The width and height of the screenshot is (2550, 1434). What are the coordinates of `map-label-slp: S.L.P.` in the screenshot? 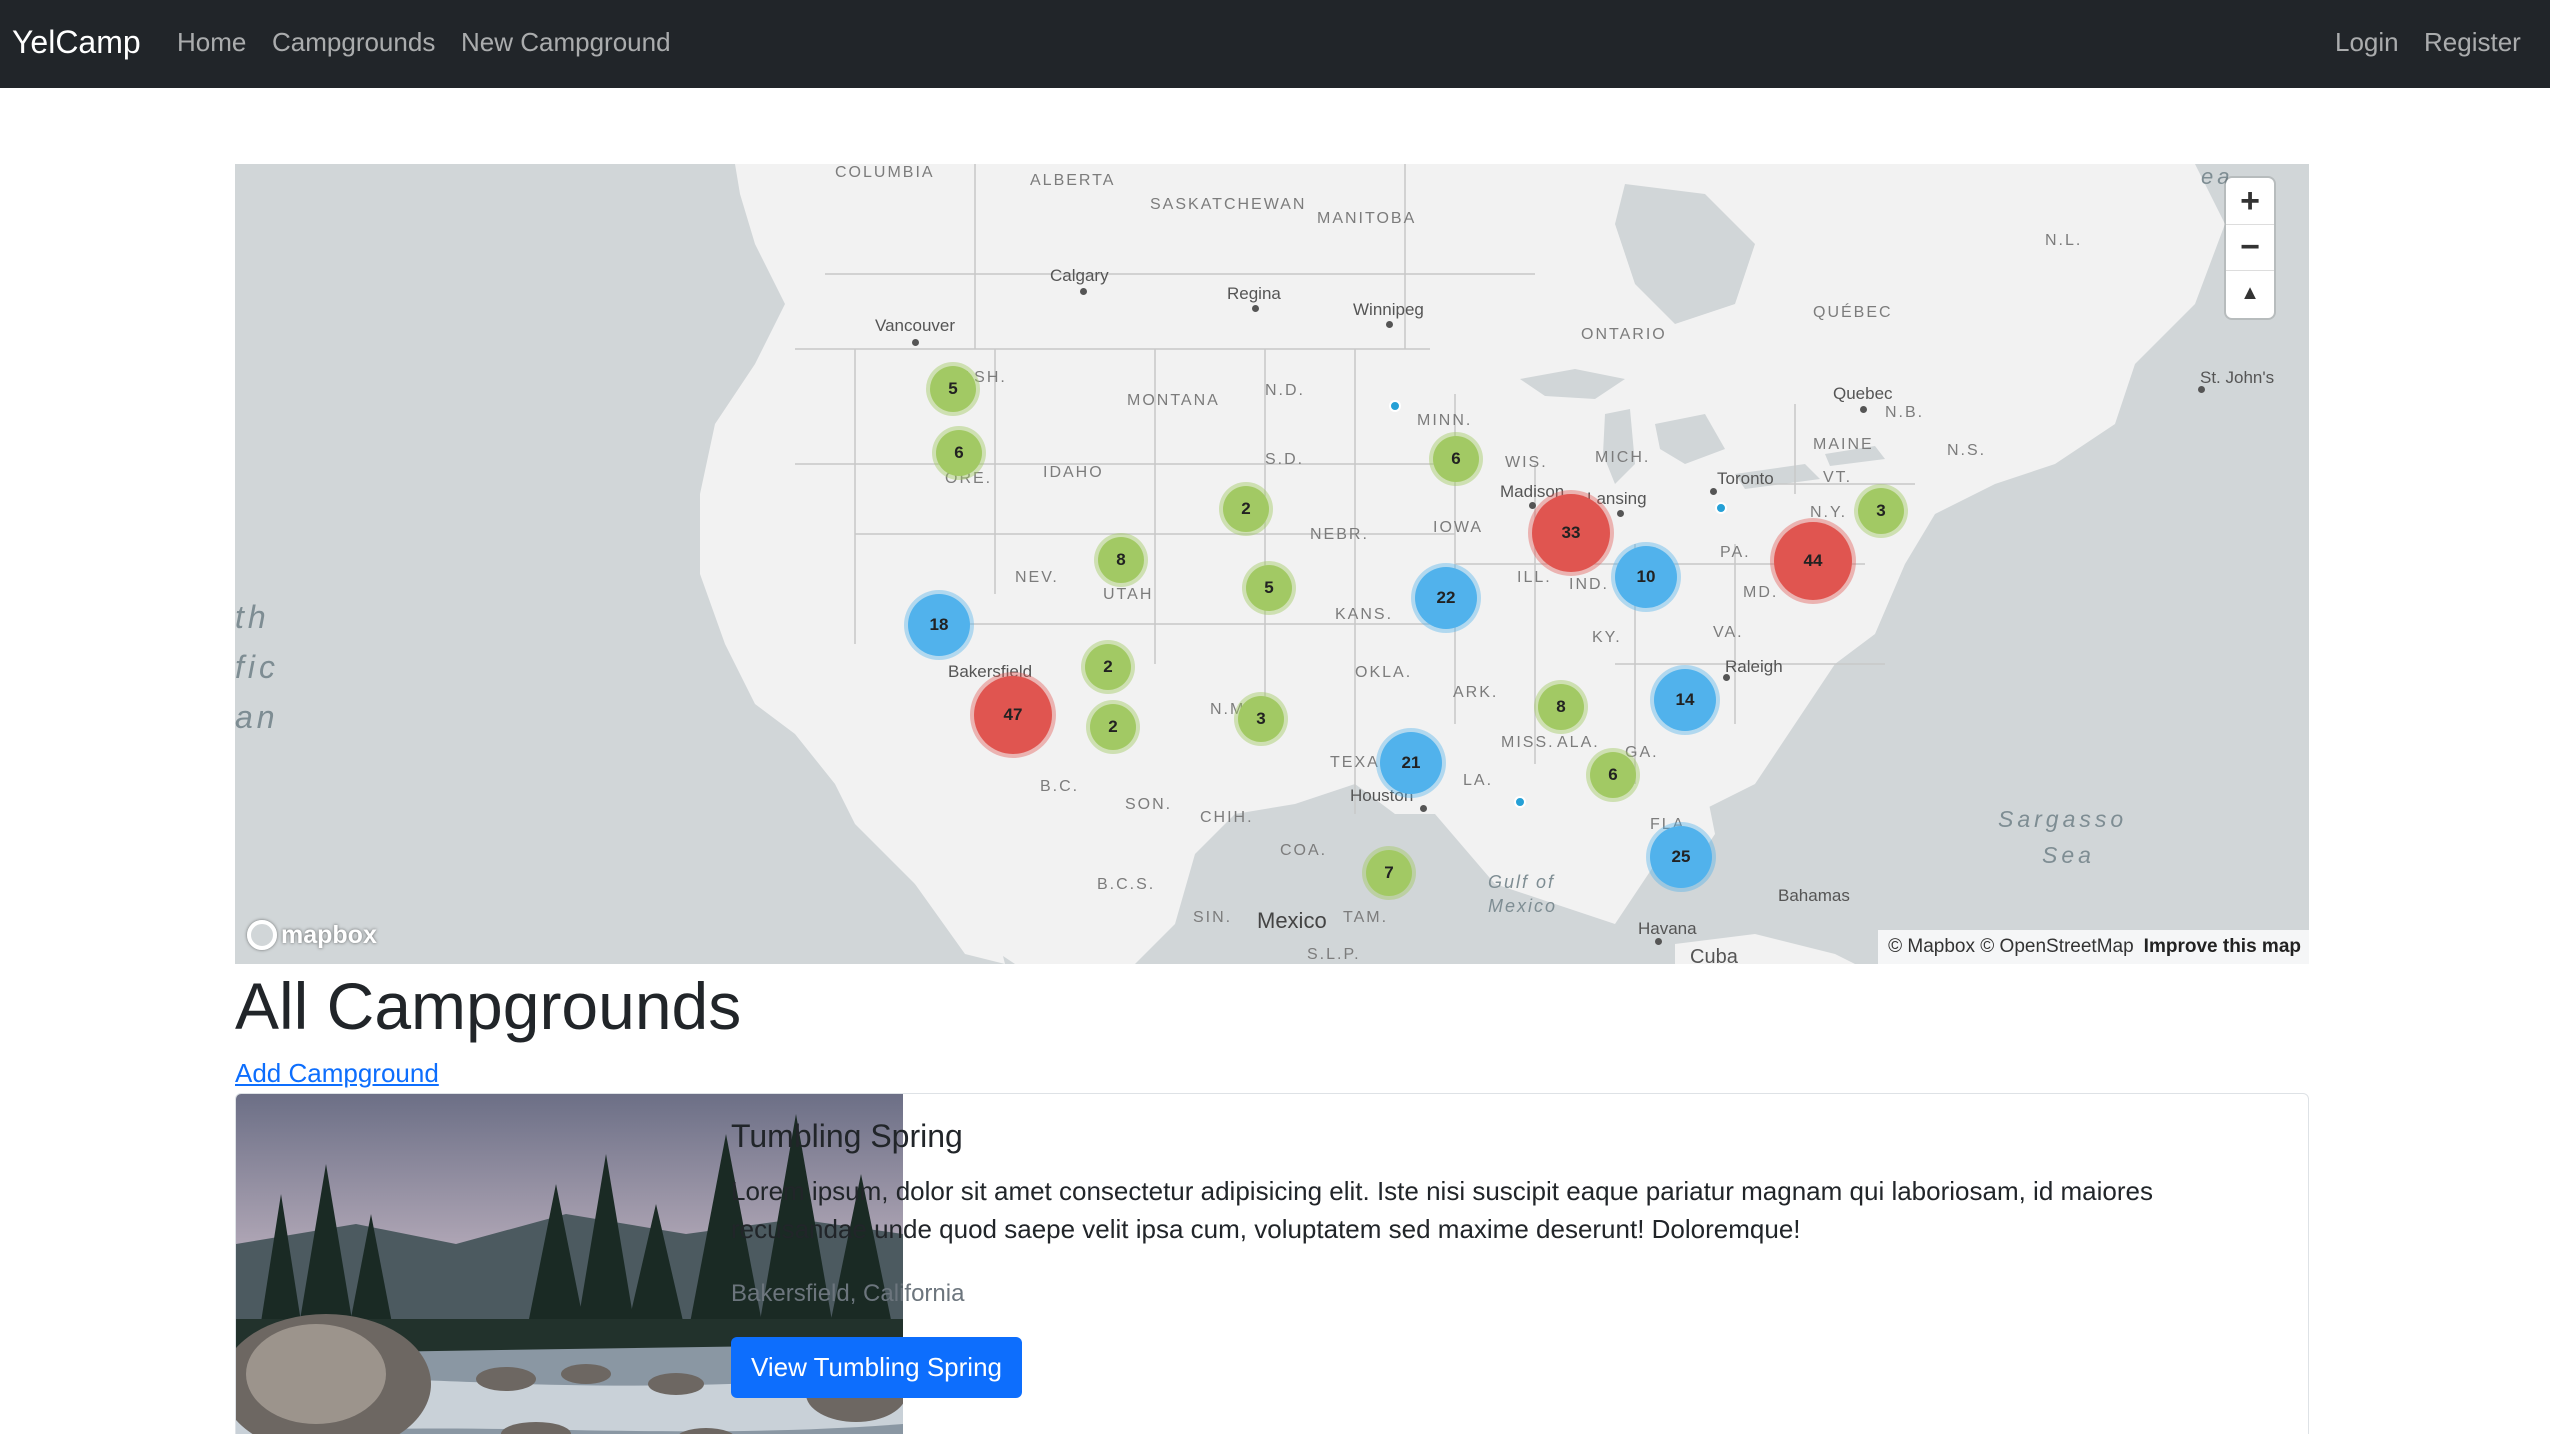 It's located at (1334, 954).